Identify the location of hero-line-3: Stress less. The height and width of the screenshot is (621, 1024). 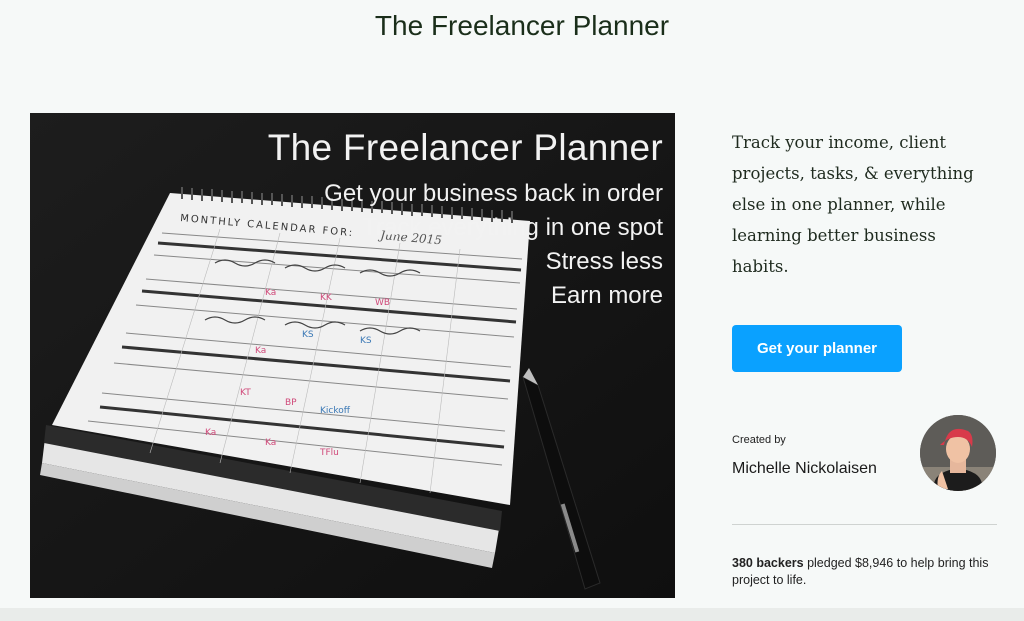
(604, 261).